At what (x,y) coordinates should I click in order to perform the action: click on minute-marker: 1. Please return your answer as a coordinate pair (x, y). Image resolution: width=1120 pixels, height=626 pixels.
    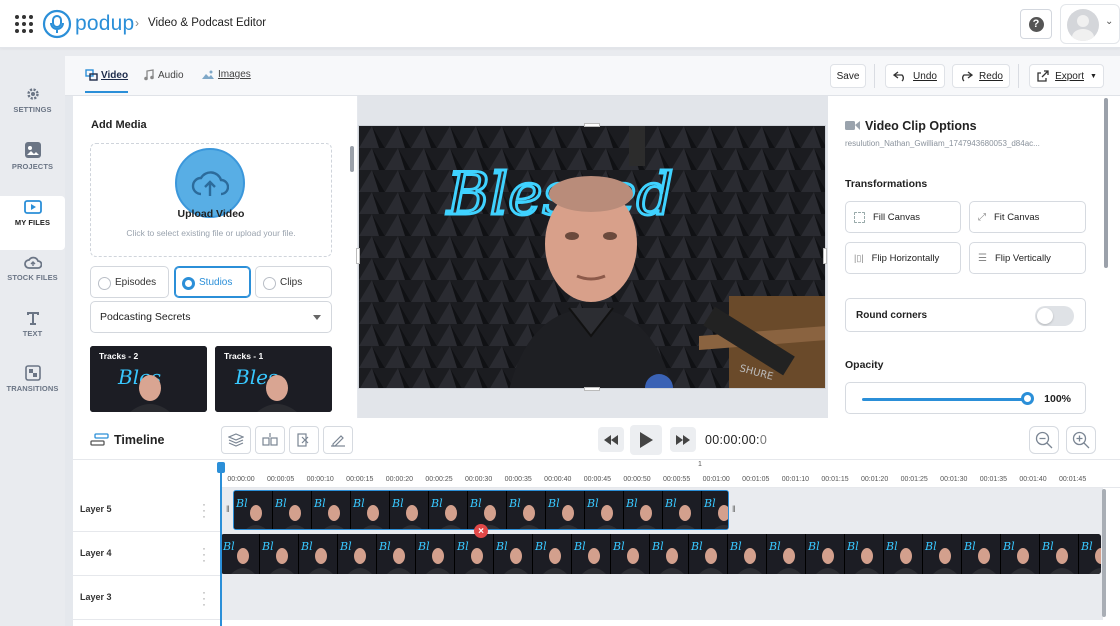
    Looking at the image, I should click on (700, 464).